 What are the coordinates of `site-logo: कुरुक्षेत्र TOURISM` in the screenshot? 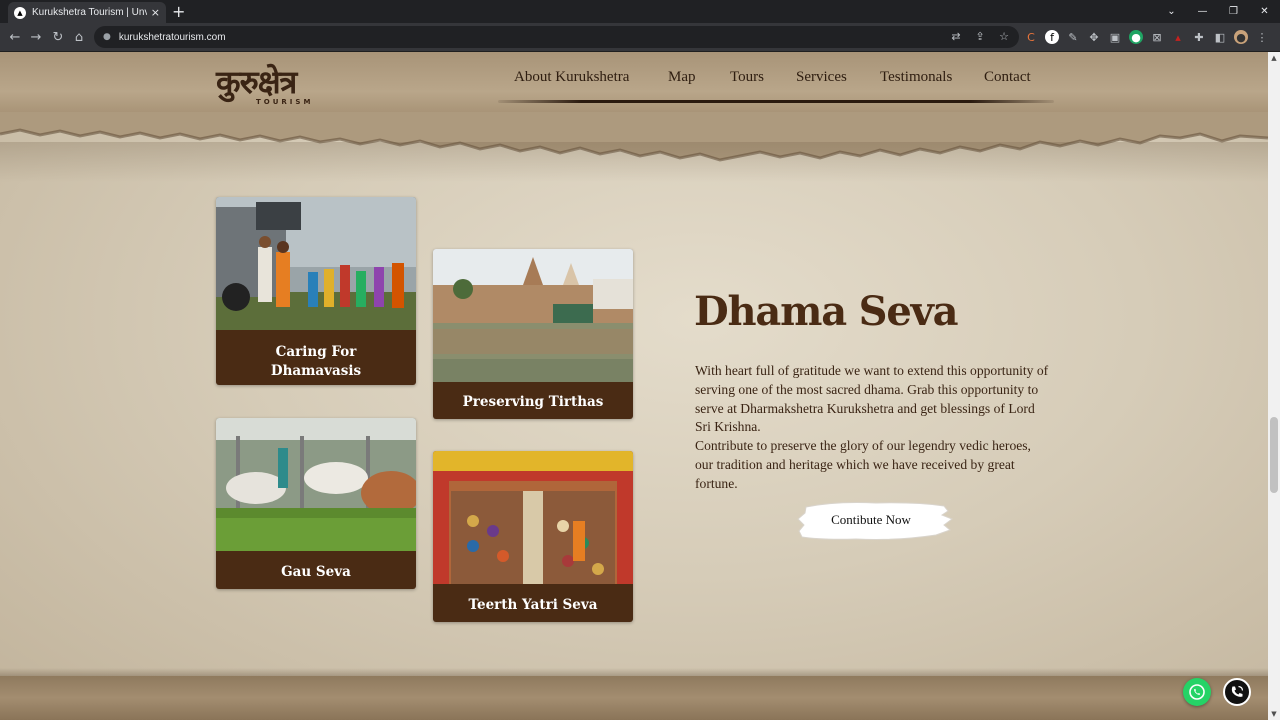 It's located at (267, 85).